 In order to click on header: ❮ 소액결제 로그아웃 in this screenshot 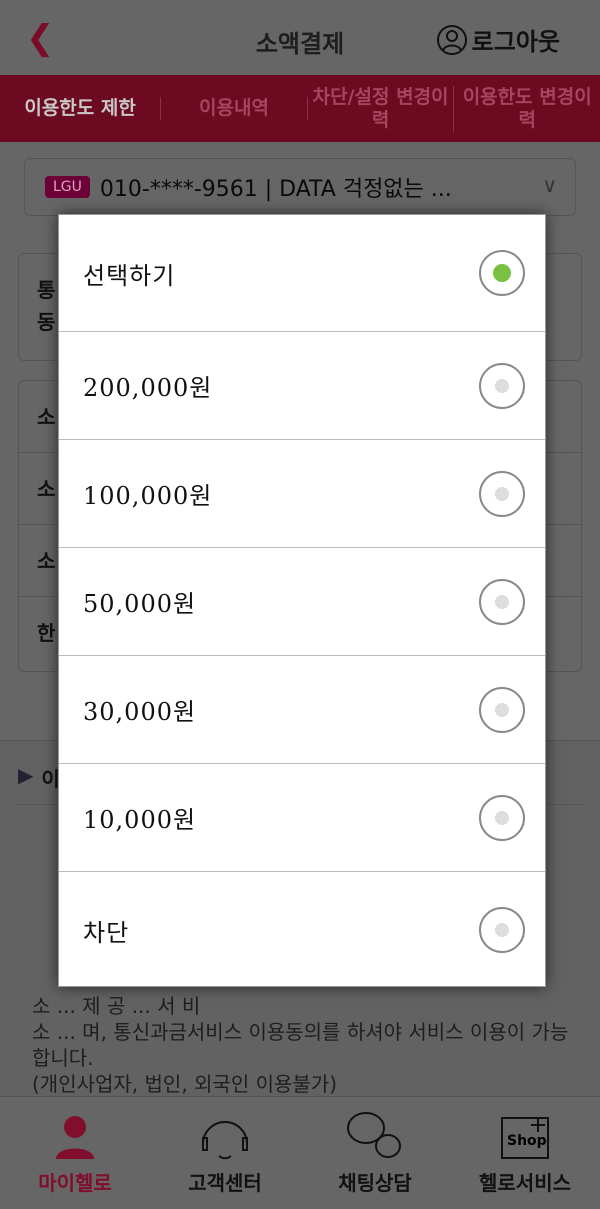, I will do `click(300, 37)`.